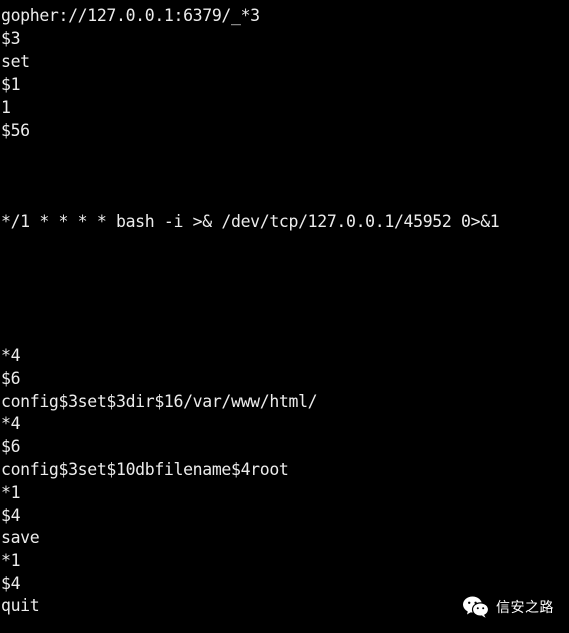  Describe the element at coordinates (20, 605) in the screenshot. I see `terminal-line: quit` at that location.